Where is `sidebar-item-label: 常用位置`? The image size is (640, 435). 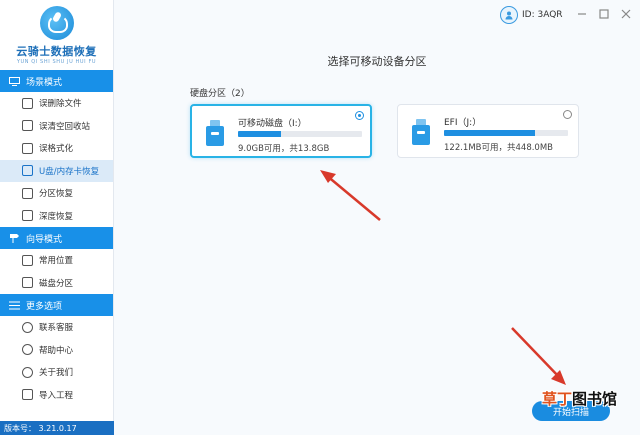
sidebar-item-label: 常用位置 is located at coordinates (56, 261).